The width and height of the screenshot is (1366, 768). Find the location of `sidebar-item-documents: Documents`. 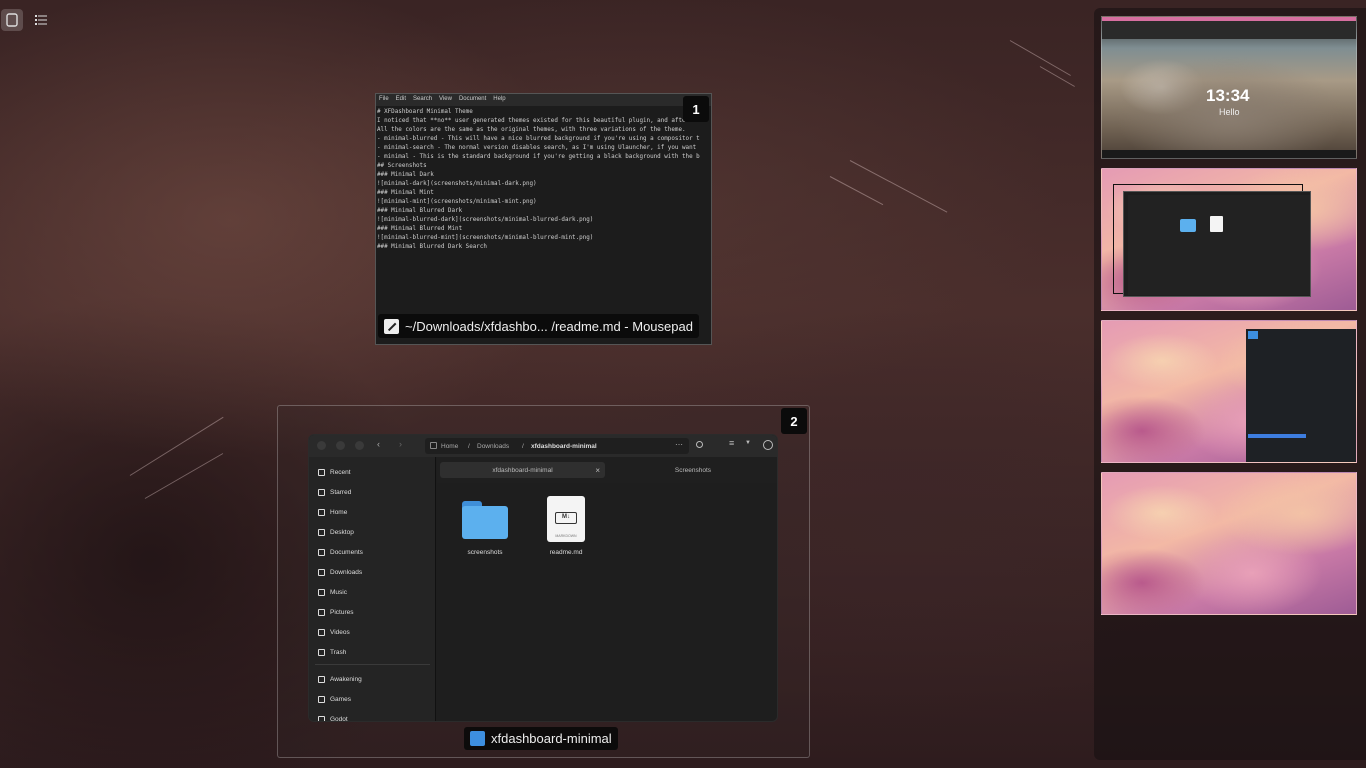

sidebar-item-documents: Documents is located at coordinates (340, 552).